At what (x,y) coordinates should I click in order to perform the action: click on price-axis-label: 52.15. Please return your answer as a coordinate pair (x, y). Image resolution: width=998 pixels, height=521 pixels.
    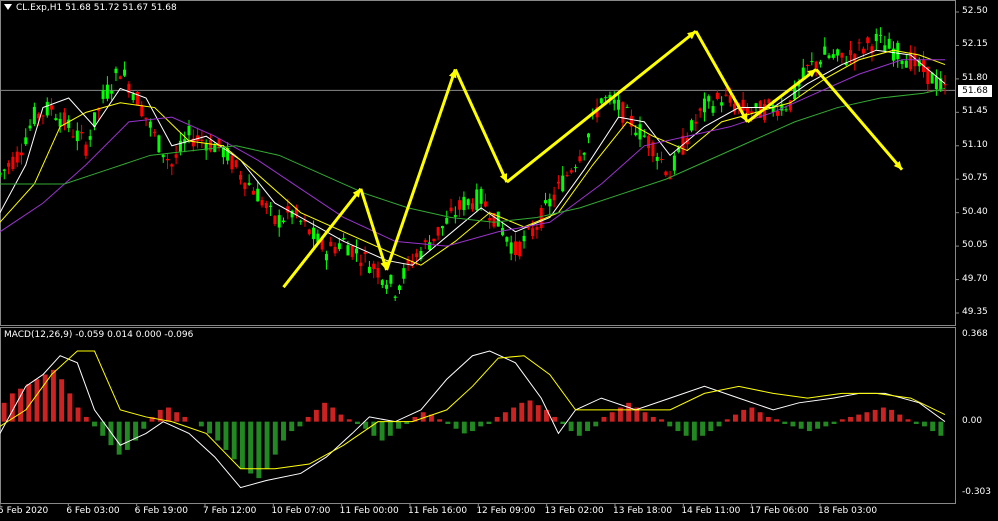
    Looking at the image, I should click on (975, 44).